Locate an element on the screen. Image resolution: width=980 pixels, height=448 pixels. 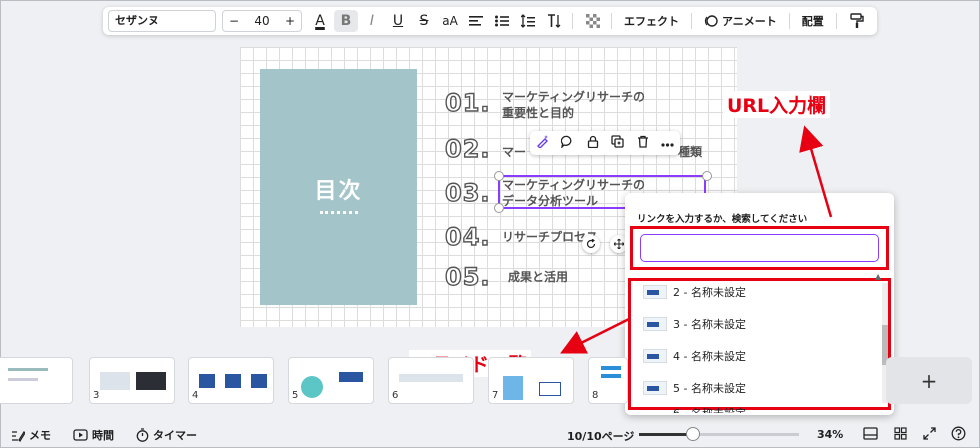
duration-button: 時間 is located at coordinates (93, 435).